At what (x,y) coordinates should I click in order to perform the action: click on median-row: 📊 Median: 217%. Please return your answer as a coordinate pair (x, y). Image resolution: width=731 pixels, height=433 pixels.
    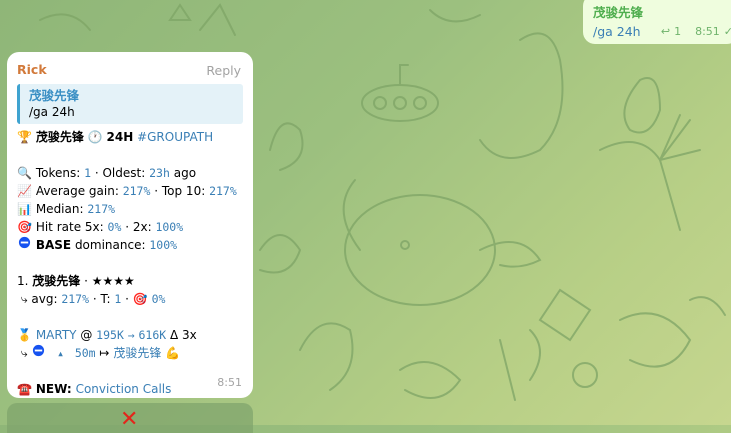
    Looking at the image, I should click on (130, 209).